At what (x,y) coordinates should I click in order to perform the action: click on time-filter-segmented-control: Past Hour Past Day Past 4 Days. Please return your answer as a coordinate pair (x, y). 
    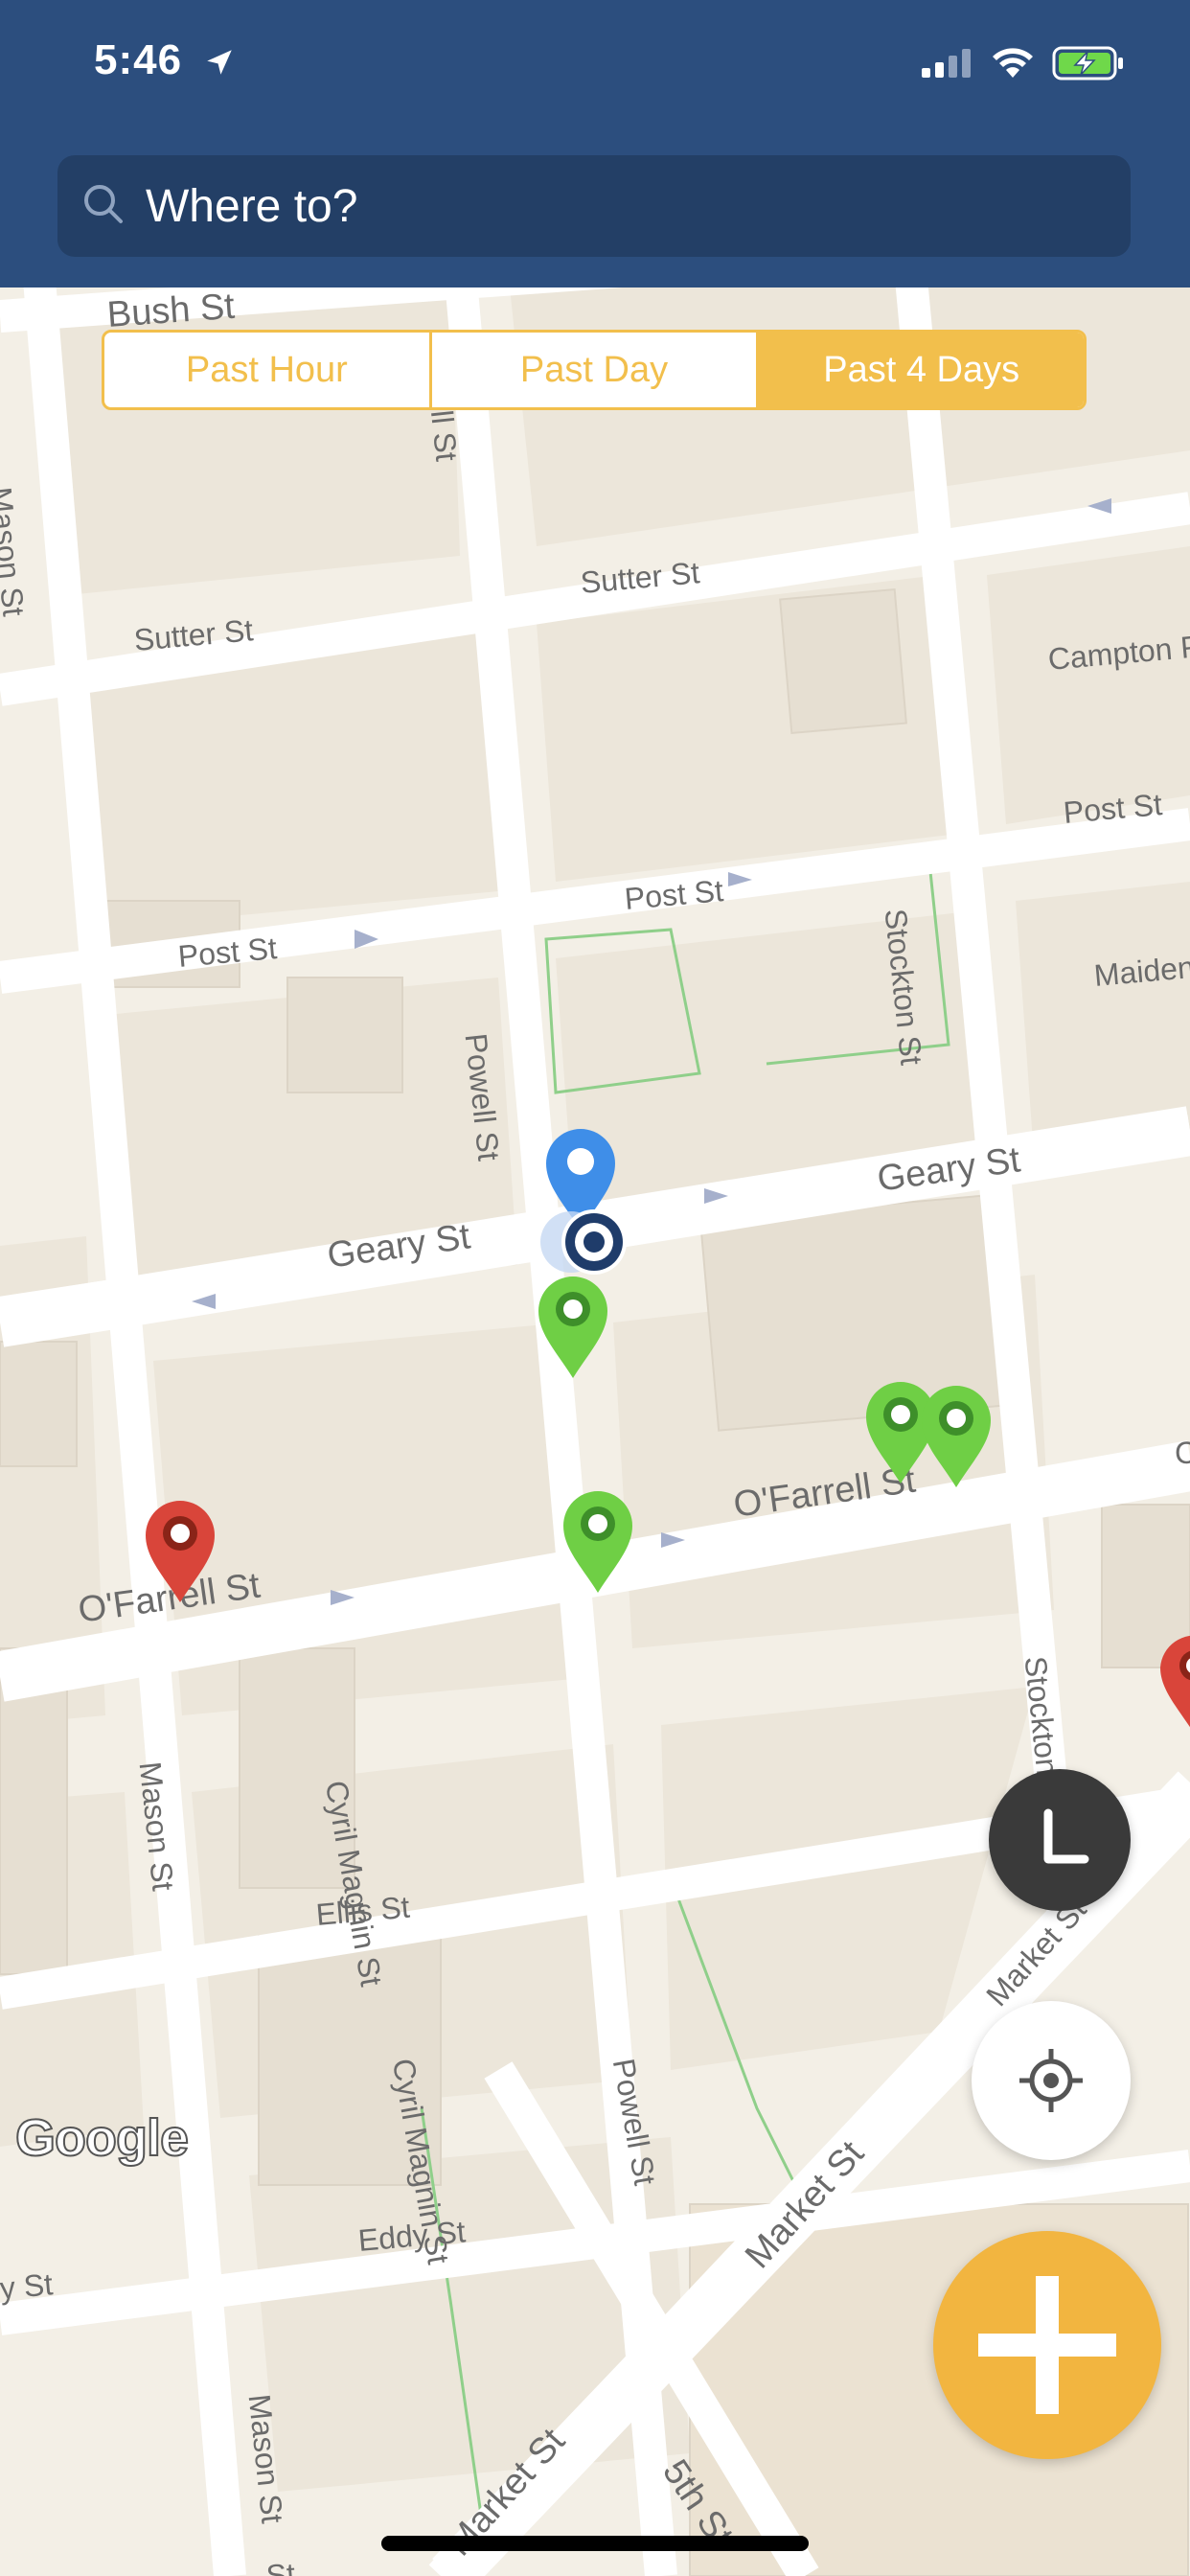
    Looking at the image, I should click on (594, 370).